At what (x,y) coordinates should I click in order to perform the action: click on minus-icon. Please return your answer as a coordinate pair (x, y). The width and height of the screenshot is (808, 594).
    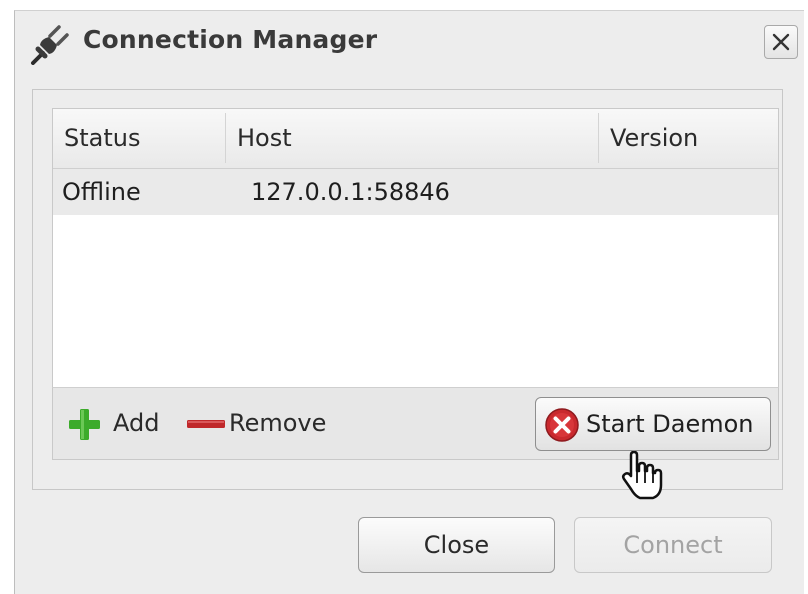
    Looking at the image, I should click on (206, 430).